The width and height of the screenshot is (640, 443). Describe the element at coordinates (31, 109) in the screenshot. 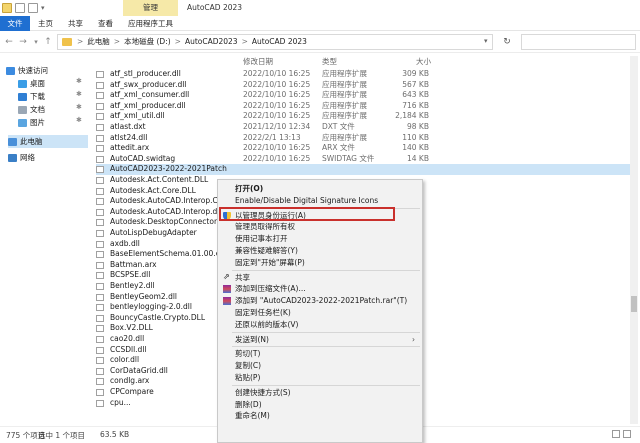

I see `sidebar-item-documents: 文档` at that location.